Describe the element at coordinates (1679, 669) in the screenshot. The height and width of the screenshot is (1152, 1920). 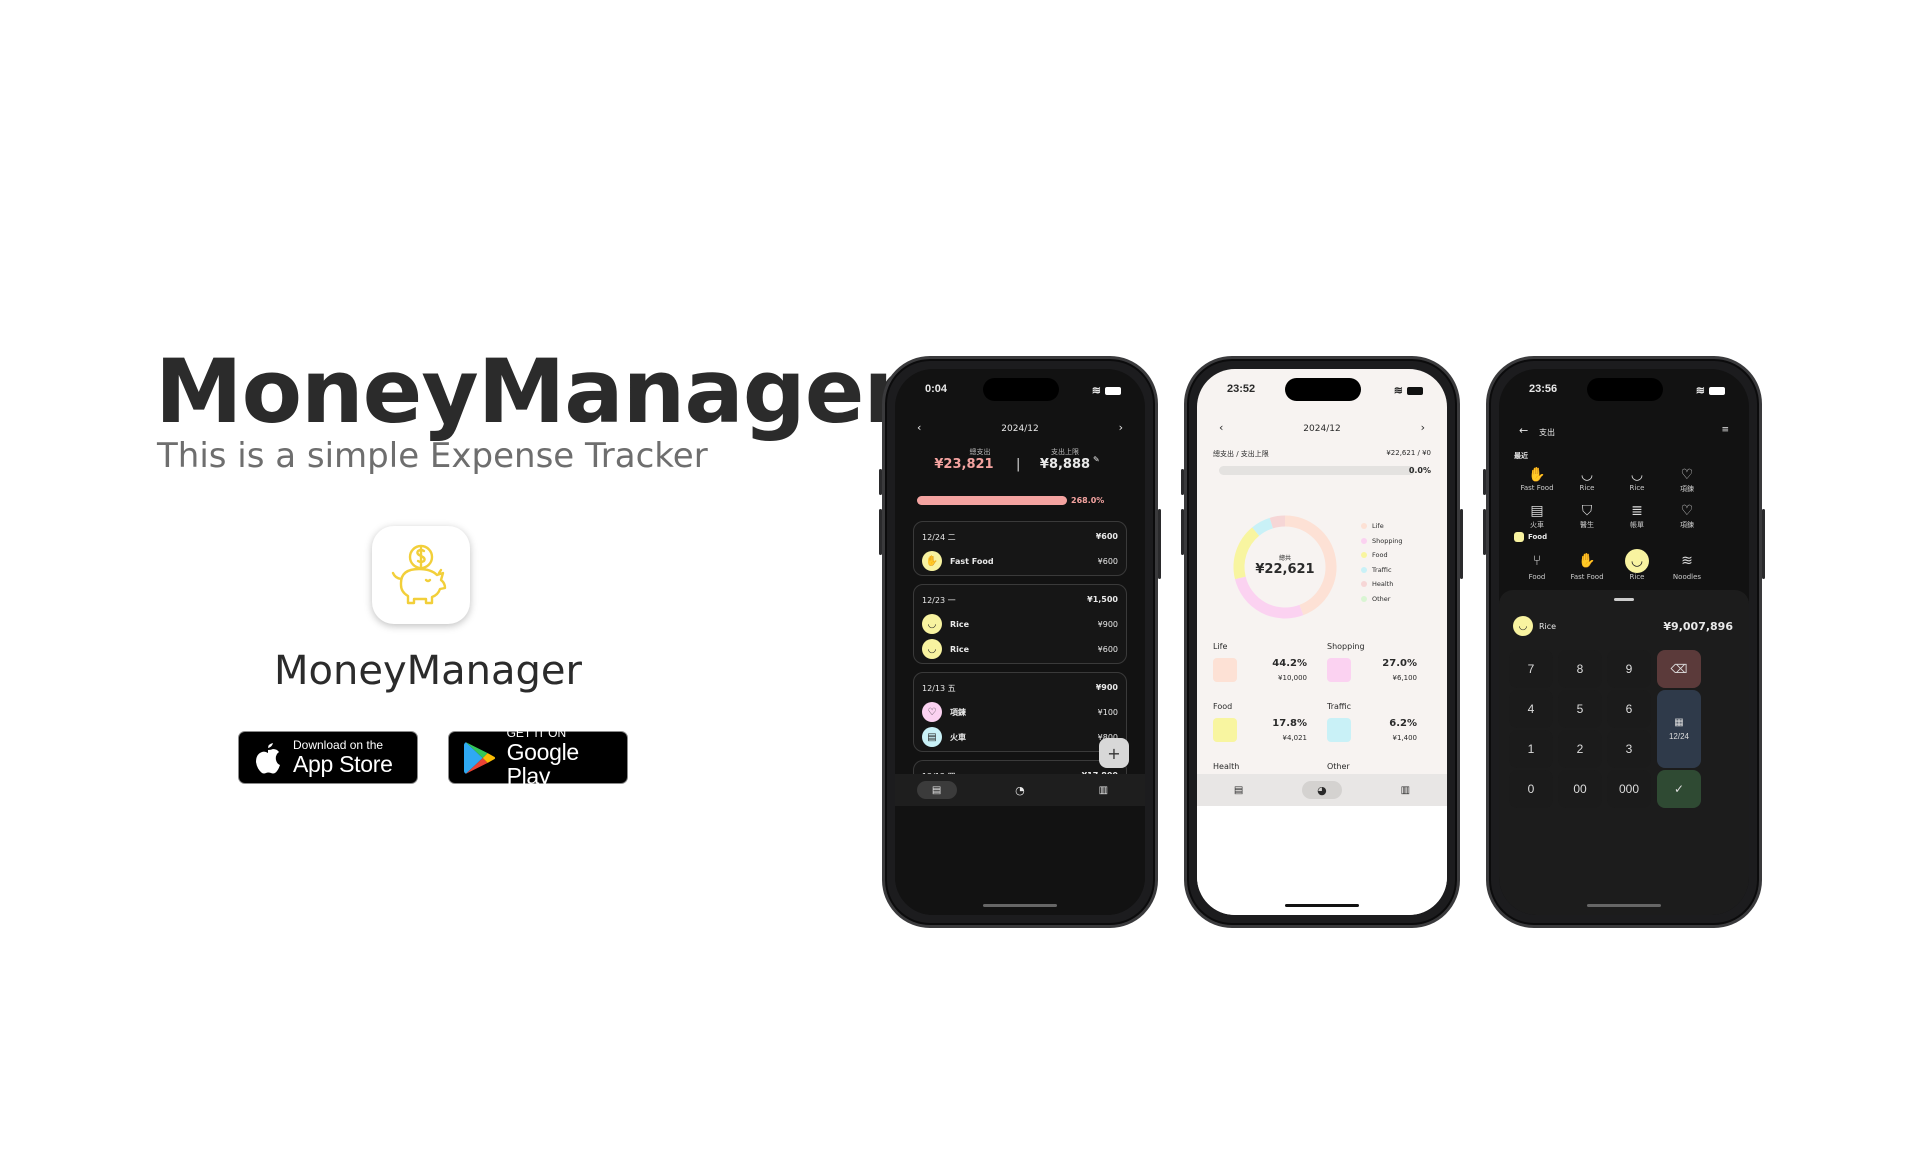
I see `backspace-button: ⌫` at that location.